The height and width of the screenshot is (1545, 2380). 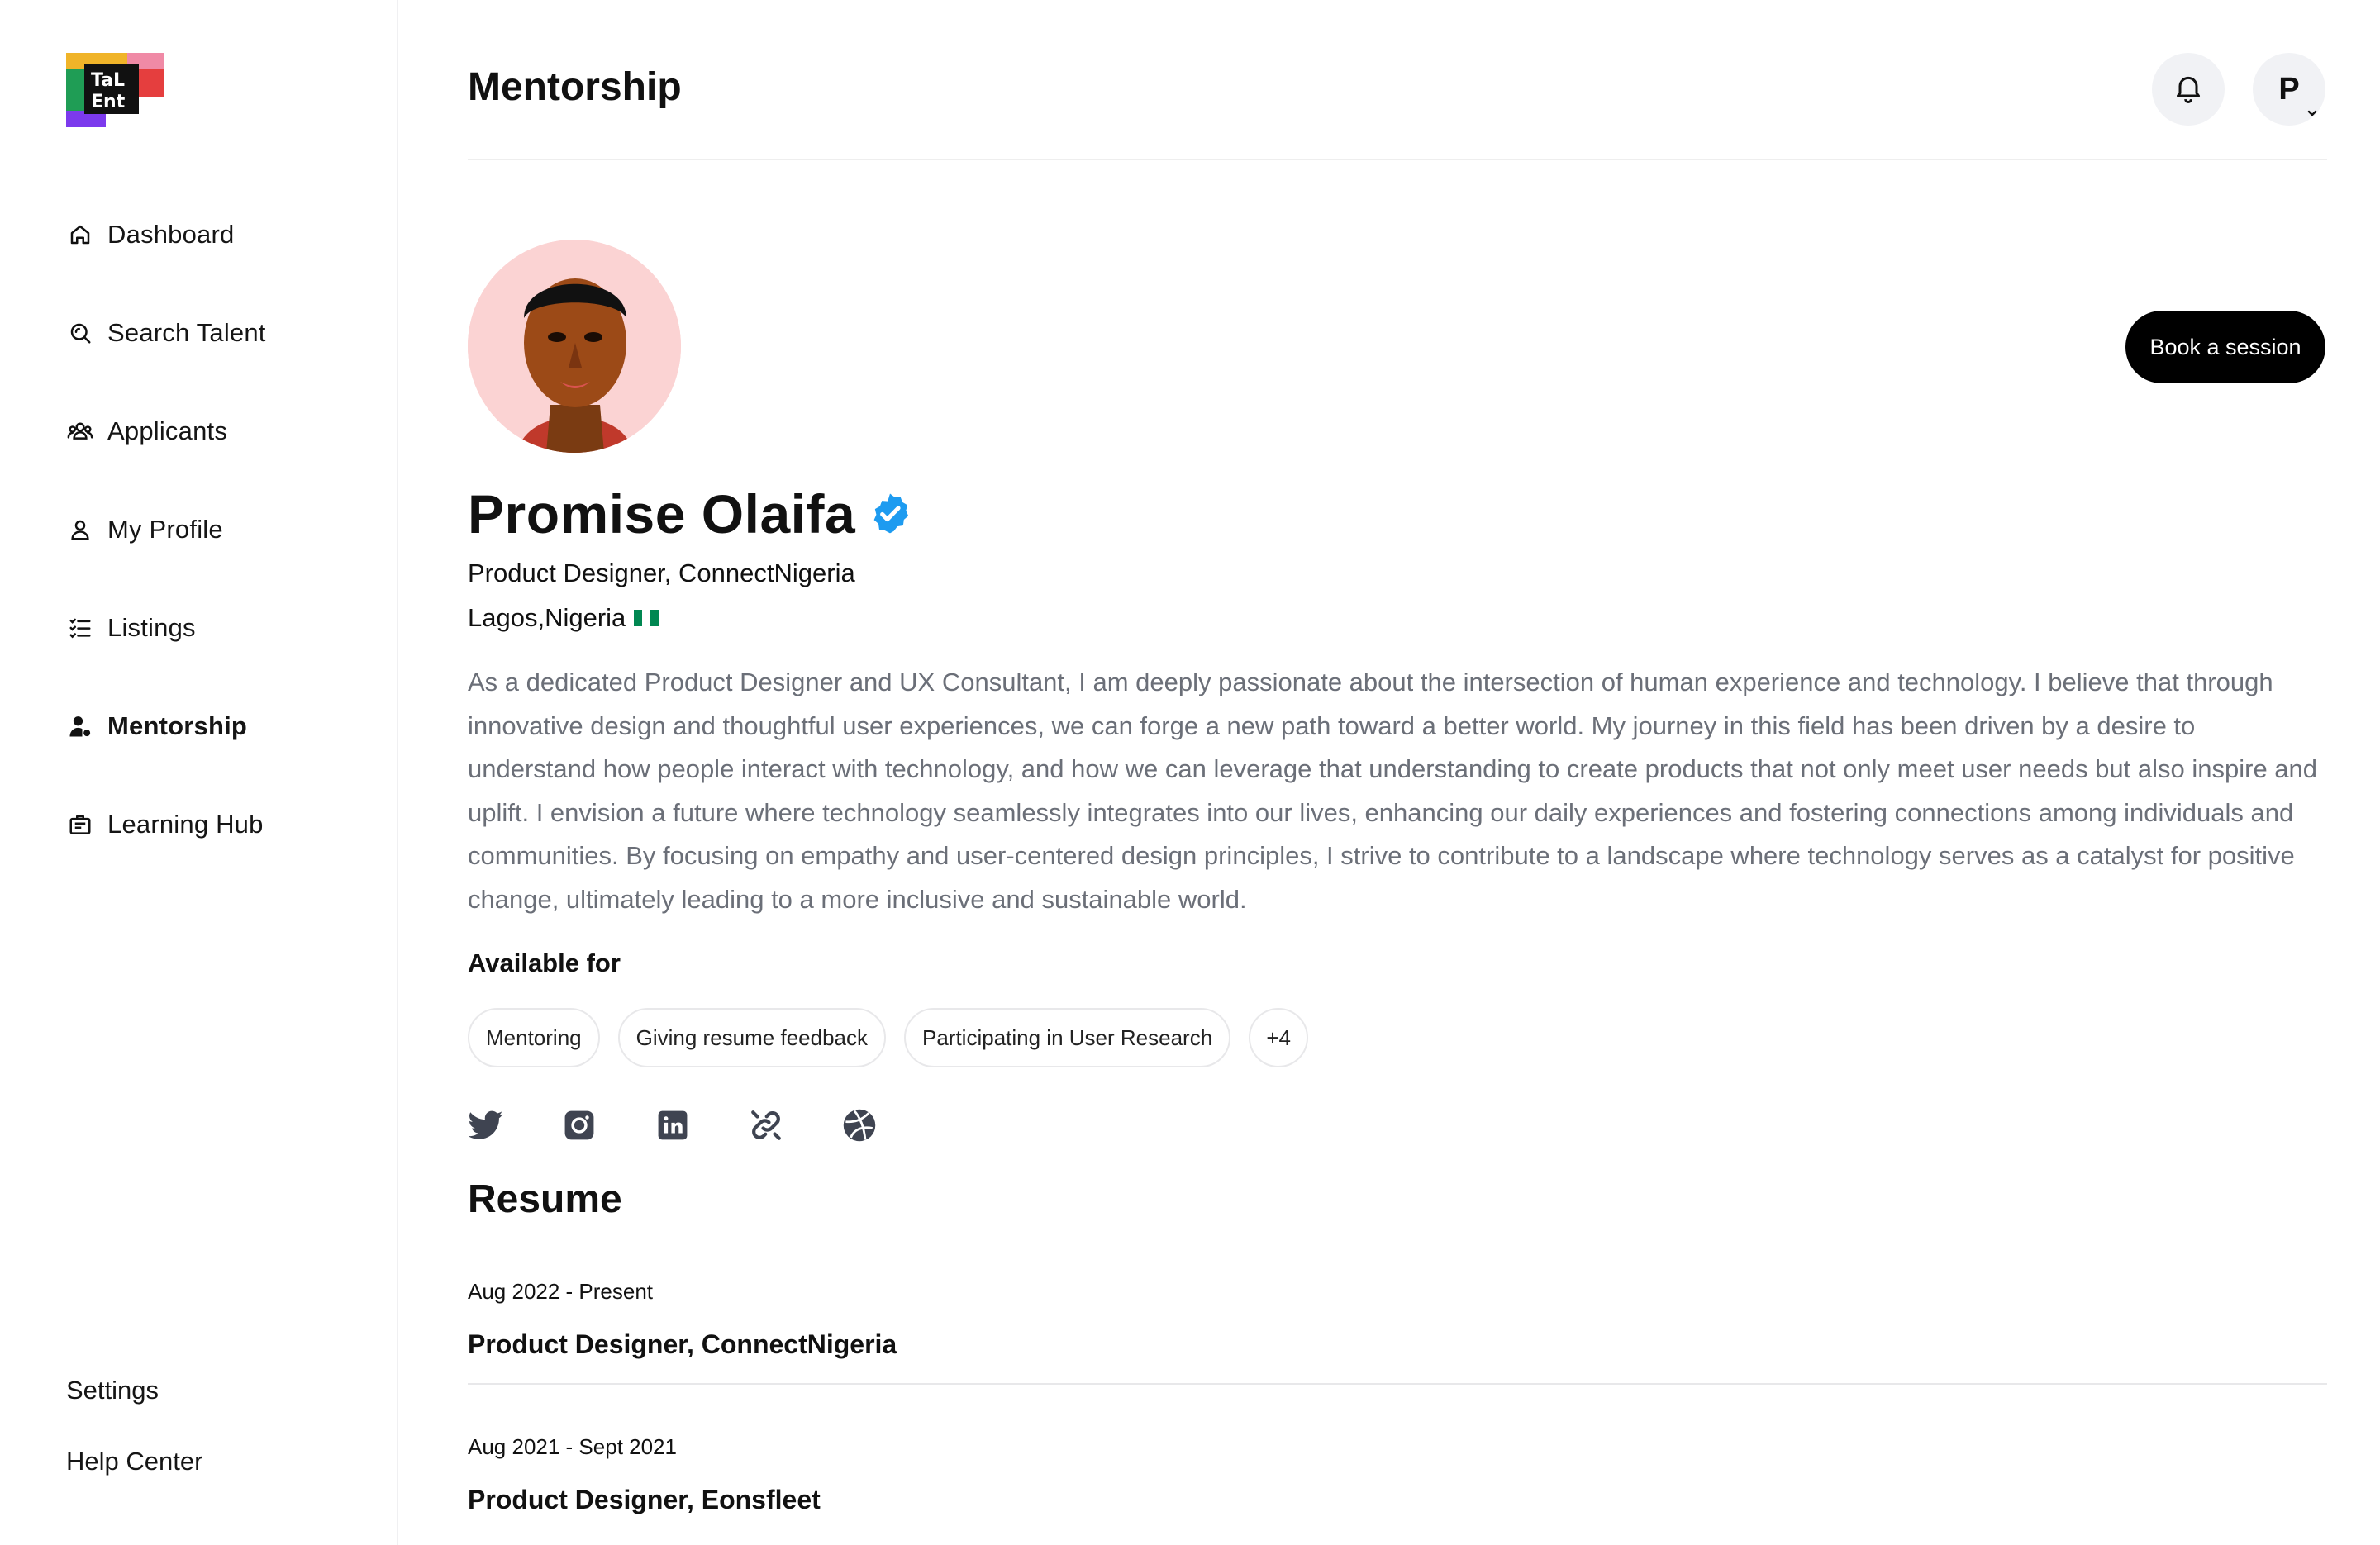 I want to click on svg-text: Ent, so click(x=108, y=102).